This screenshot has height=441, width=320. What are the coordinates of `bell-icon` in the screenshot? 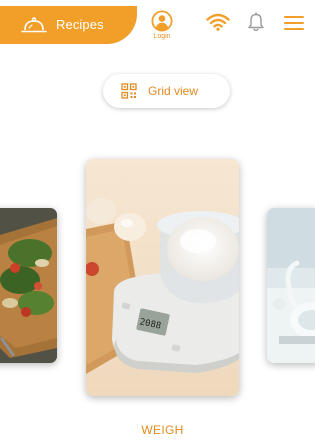 It's located at (256, 22).